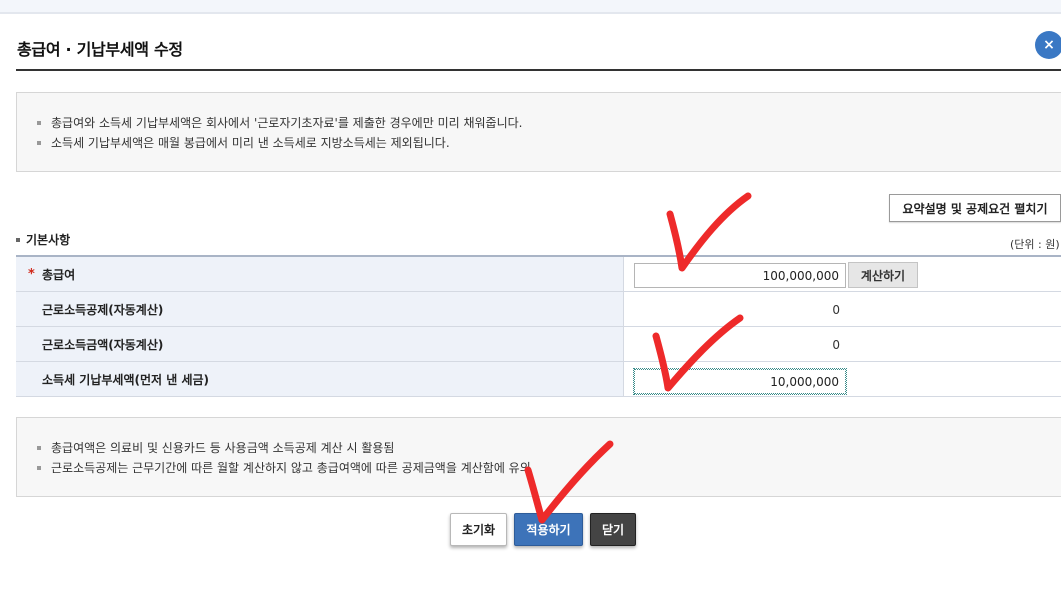  I want to click on row-label: 근로소득금액(자동계산), so click(320, 344).